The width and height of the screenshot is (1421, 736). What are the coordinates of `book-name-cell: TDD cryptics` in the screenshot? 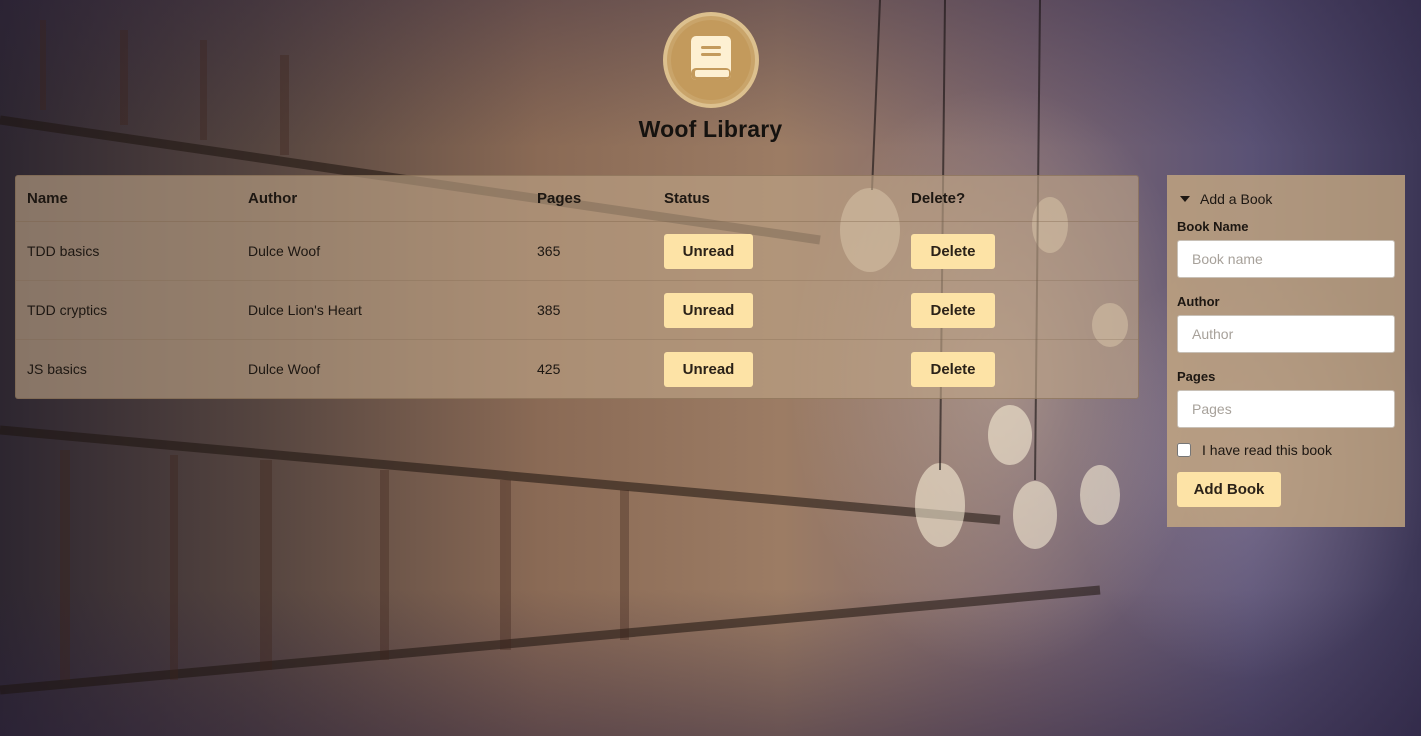 It's located at (126, 310).